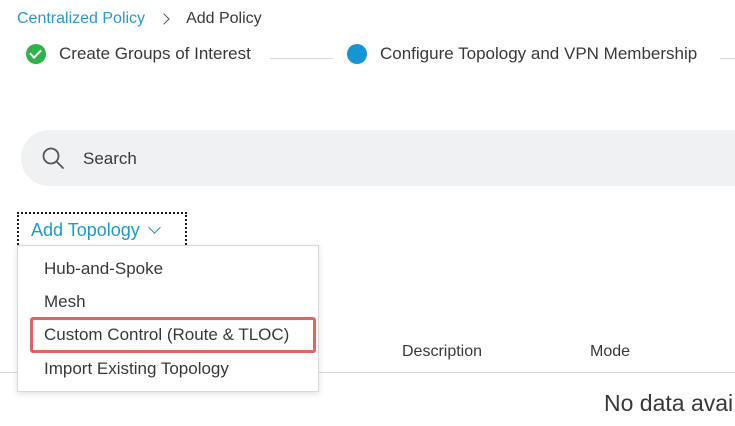 The height and width of the screenshot is (426, 735). What do you see at coordinates (383, 159) in the screenshot?
I see `search-input` at bounding box center [383, 159].